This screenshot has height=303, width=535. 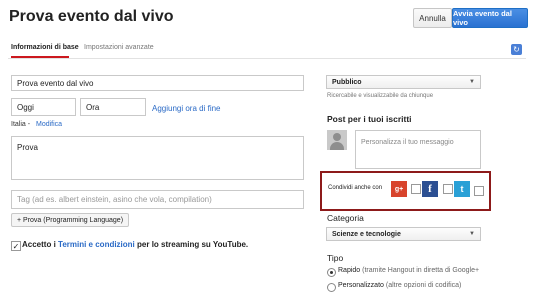 I want to click on privacy-value: Pubblico, so click(x=347, y=82).